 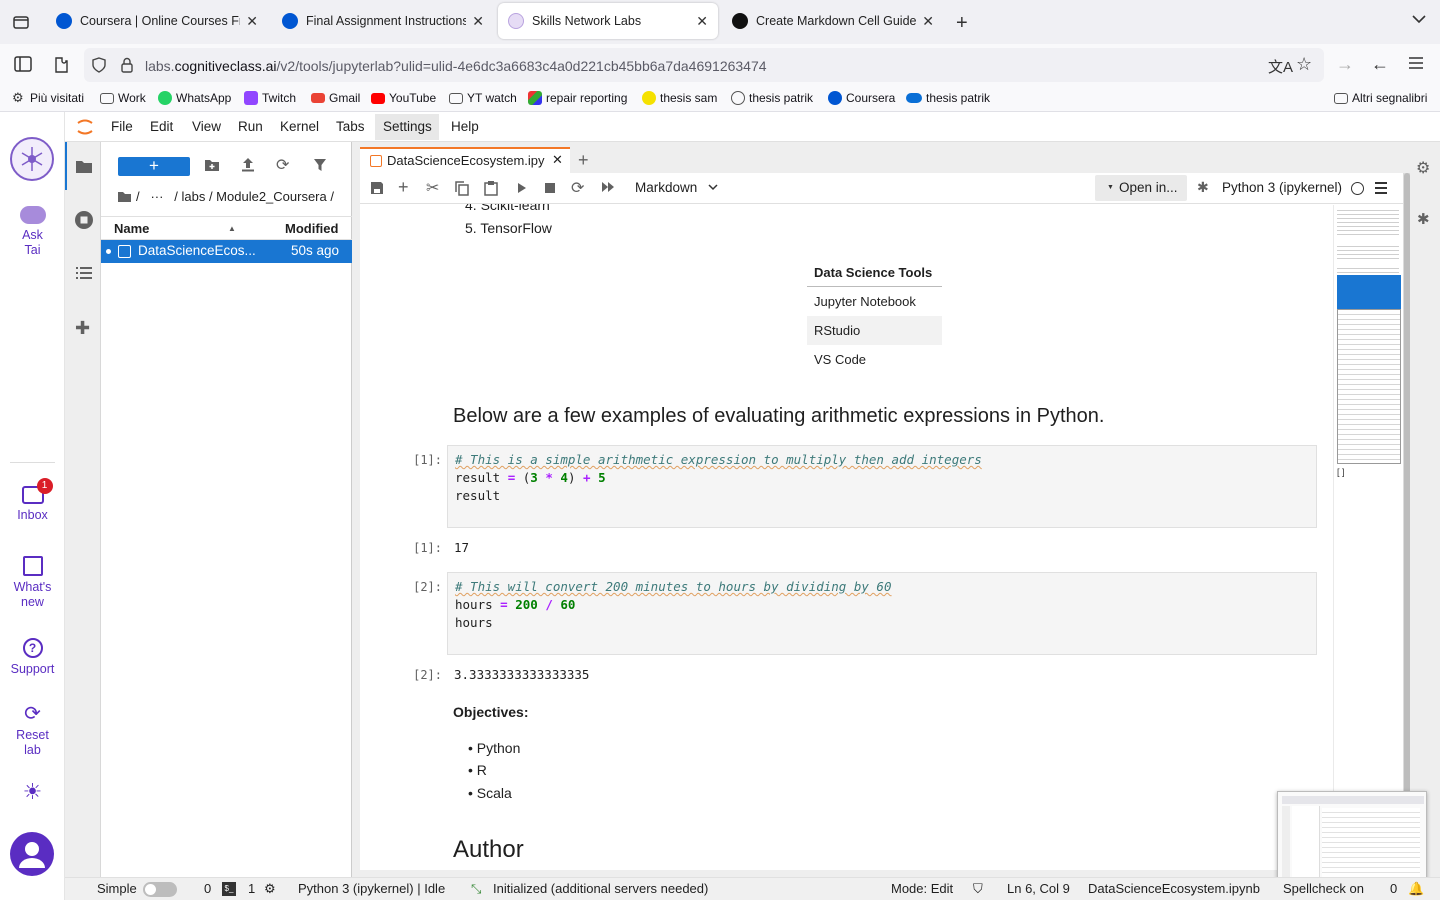 What do you see at coordinates (1323, 888) in the screenshot?
I see `spellcheck-status: Spellcheck on` at bounding box center [1323, 888].